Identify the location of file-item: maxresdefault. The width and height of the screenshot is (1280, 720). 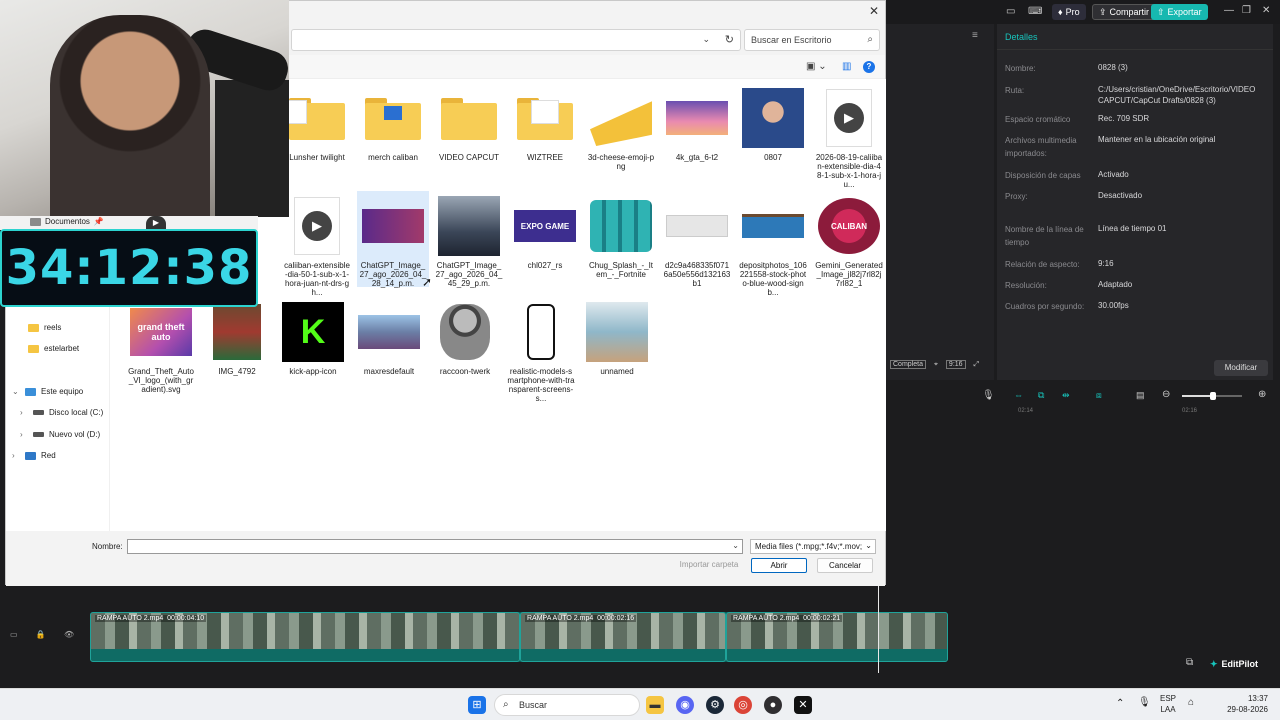
(389, 338).